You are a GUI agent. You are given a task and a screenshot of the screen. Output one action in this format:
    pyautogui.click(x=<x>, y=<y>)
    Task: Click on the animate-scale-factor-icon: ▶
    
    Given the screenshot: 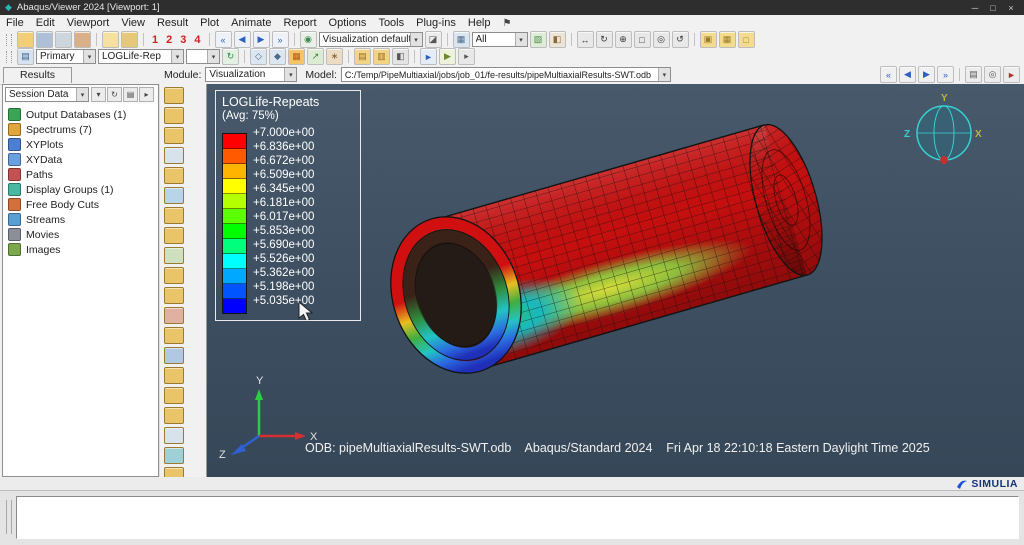 What is the action you would take?
    pyautogui.click(x=447, y=56)
    